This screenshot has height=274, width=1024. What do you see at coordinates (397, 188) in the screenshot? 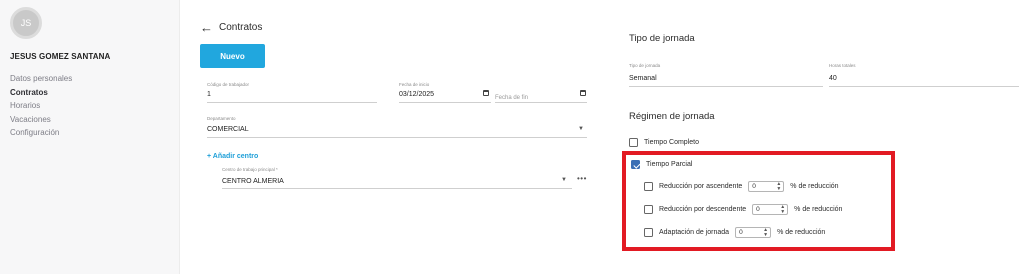
I see `main-center-underline` at bounding box center [397, 188].